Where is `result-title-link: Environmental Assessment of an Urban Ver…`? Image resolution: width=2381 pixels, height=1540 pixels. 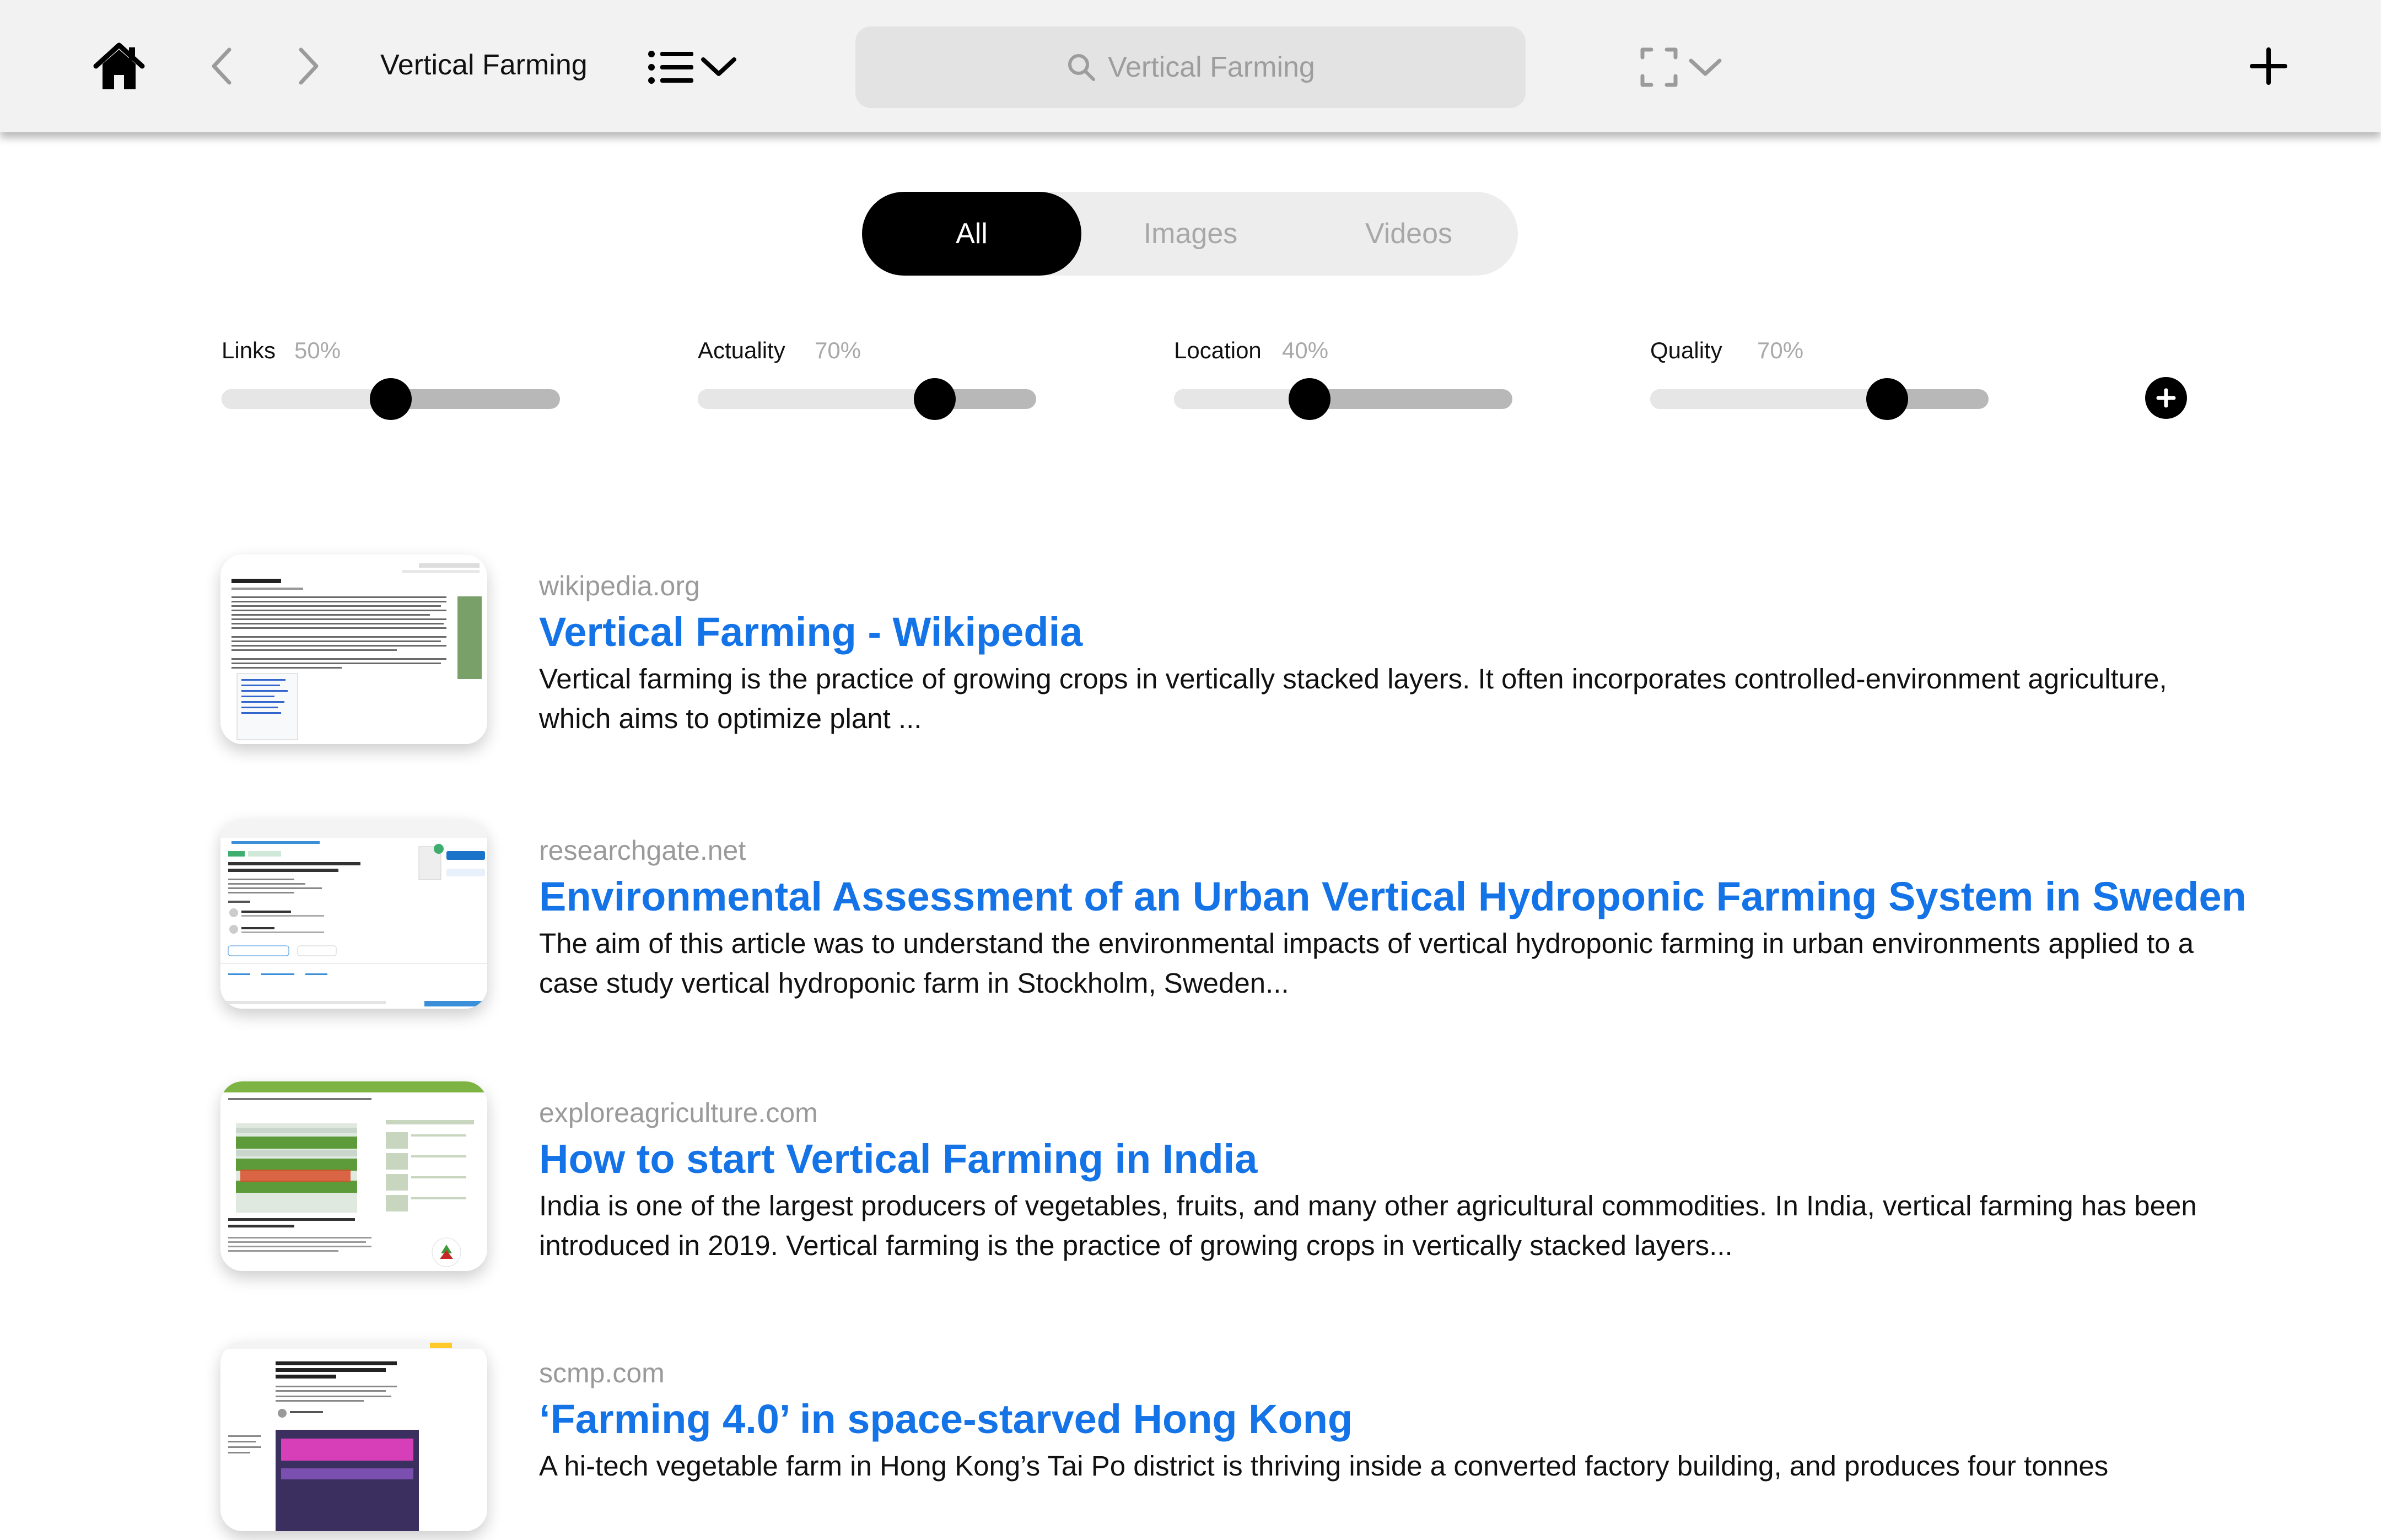 result-title-link: Environmental Assessment of an Urban Ver… is located at coordinates (1393, 896).